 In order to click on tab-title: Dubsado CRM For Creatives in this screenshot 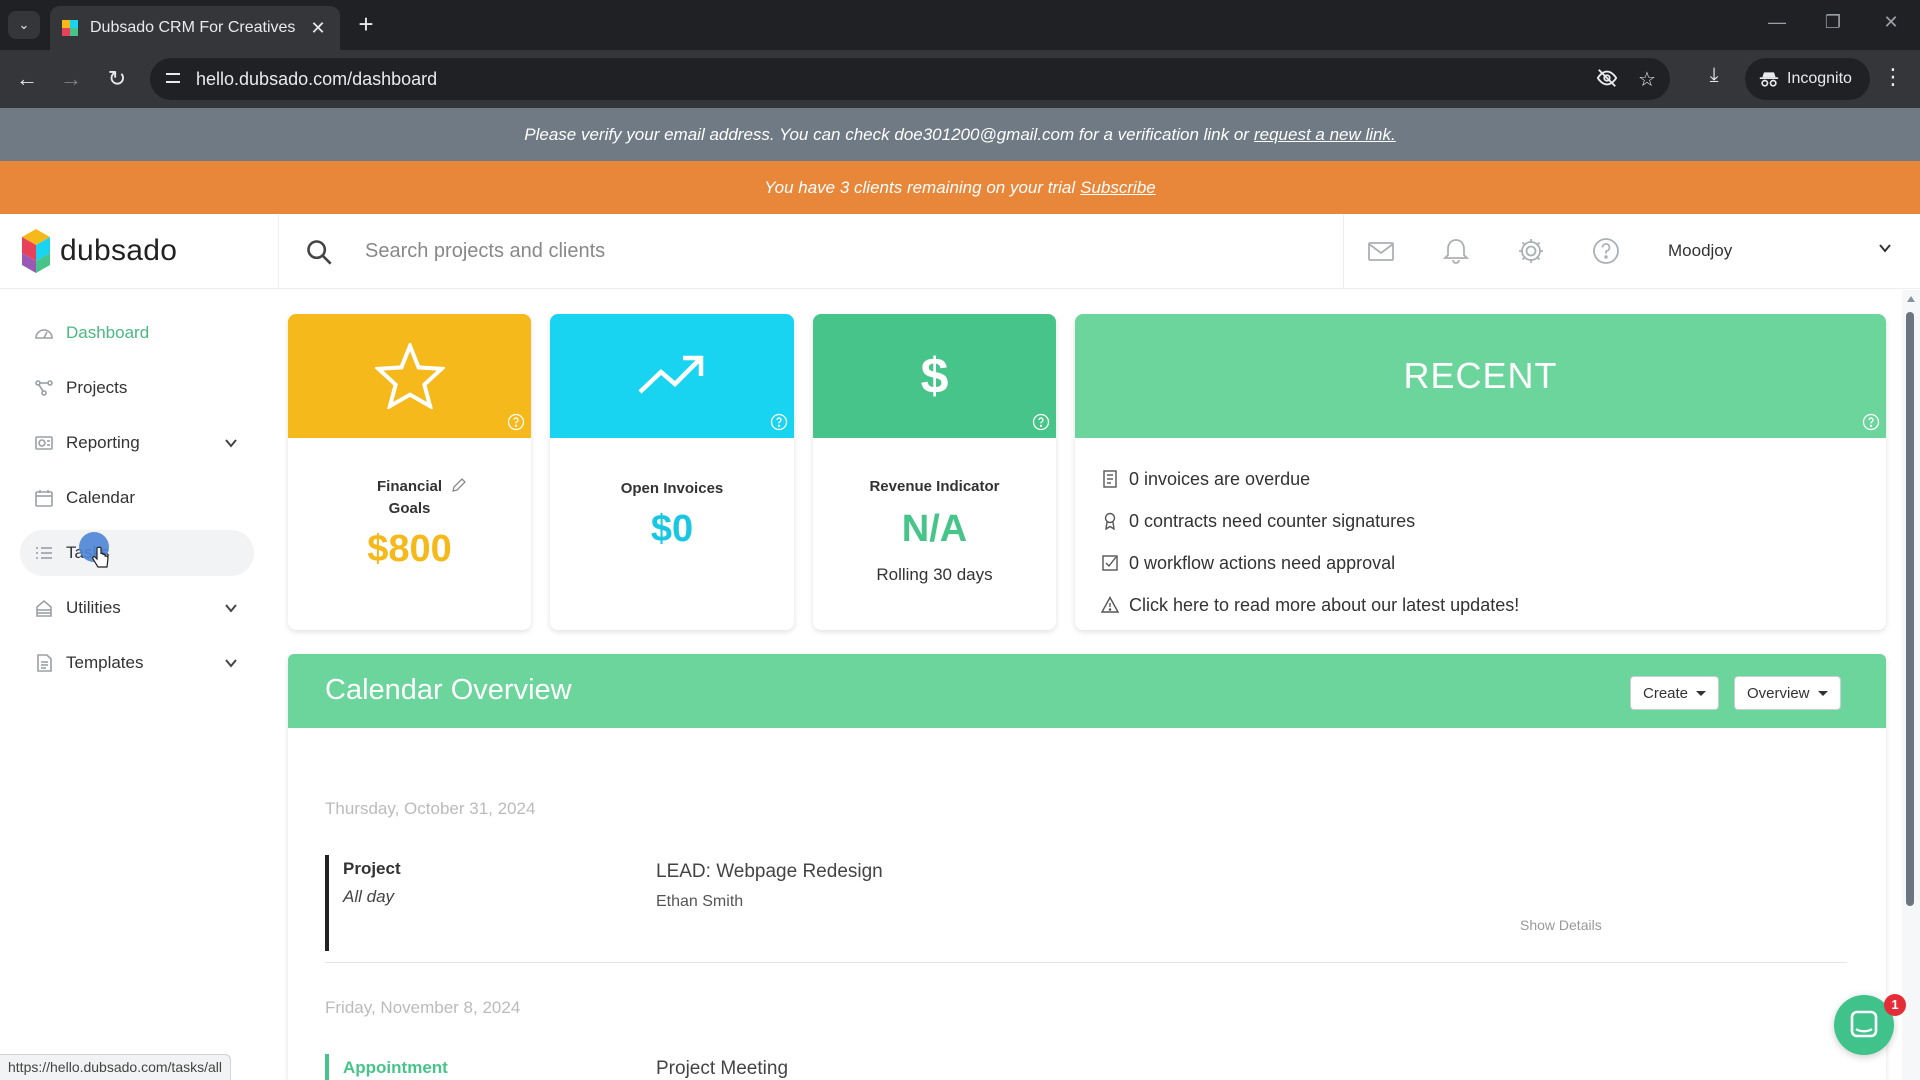, I will do `click(193, 27)`.